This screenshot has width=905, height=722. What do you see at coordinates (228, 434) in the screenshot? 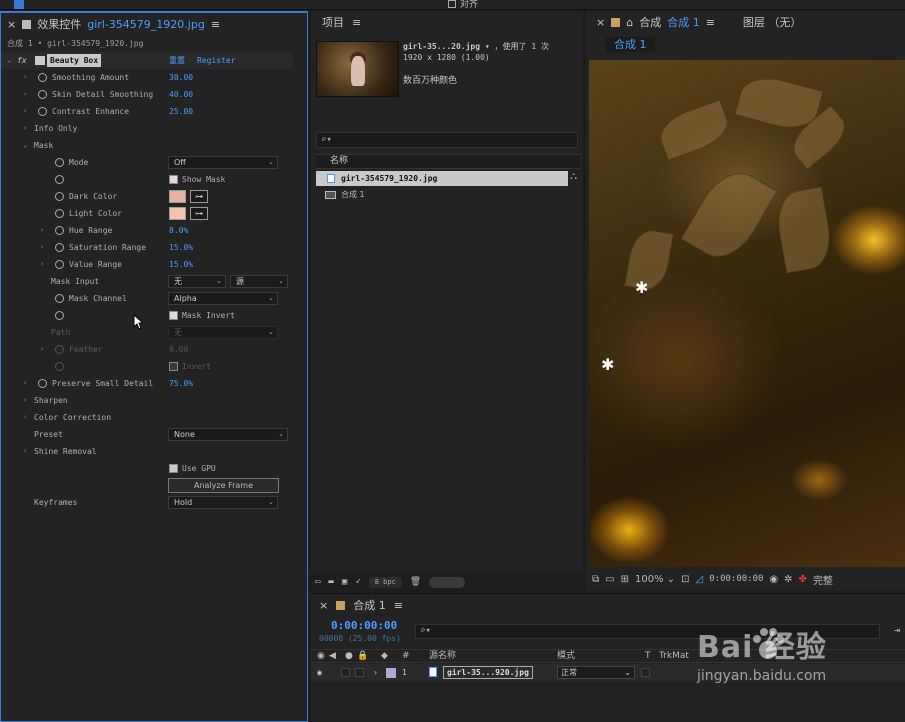
I see `preset-dropdown: None ⌄` at bounding box center [228, 434].